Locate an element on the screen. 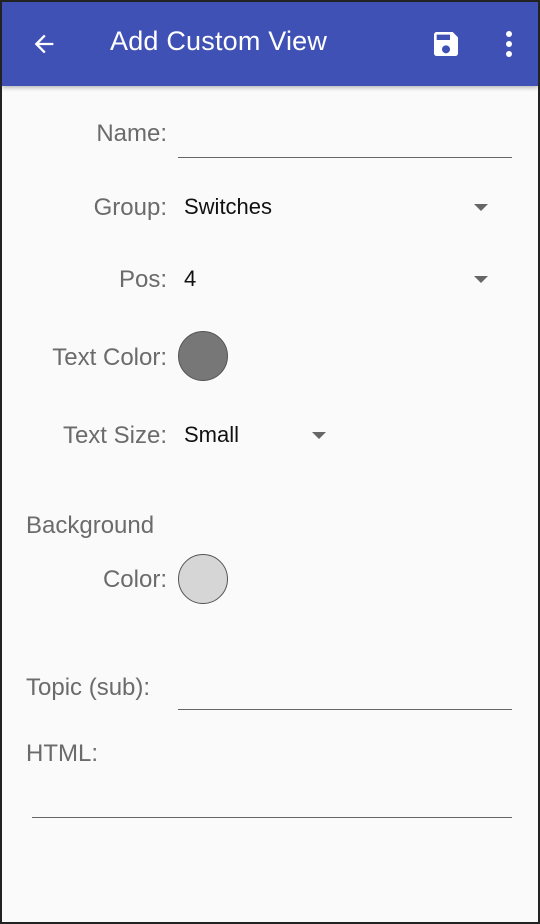 This screenshot has width=540, height=924. save-button is located at coordinates (446, 44).